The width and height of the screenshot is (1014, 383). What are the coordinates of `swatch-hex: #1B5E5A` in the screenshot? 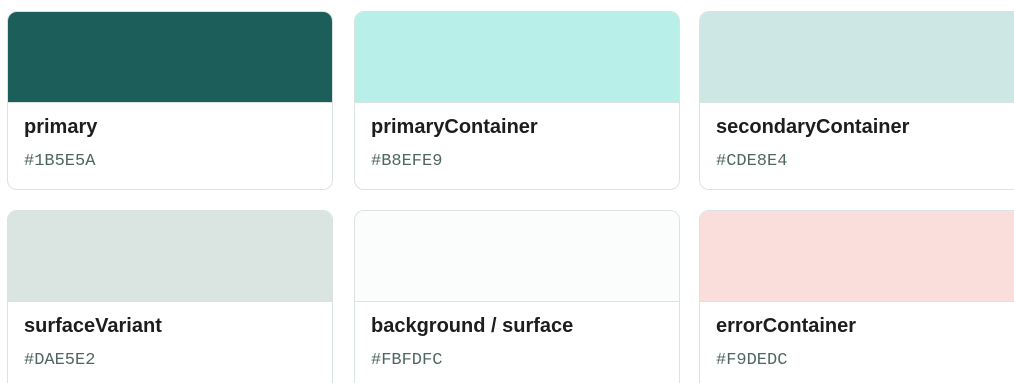 It's located at (60, 161).